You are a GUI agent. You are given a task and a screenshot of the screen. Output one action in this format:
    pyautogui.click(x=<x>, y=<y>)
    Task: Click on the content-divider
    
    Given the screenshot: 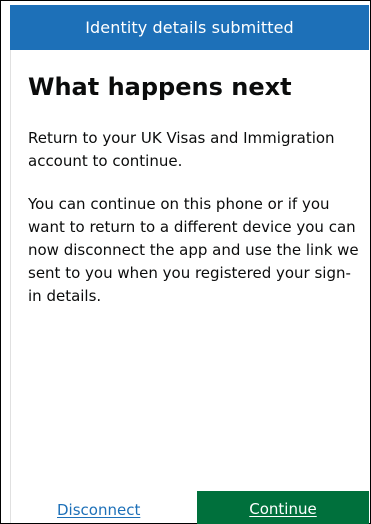 What is the action you would take?
    pyautogui.click(x=10, y=286)
    